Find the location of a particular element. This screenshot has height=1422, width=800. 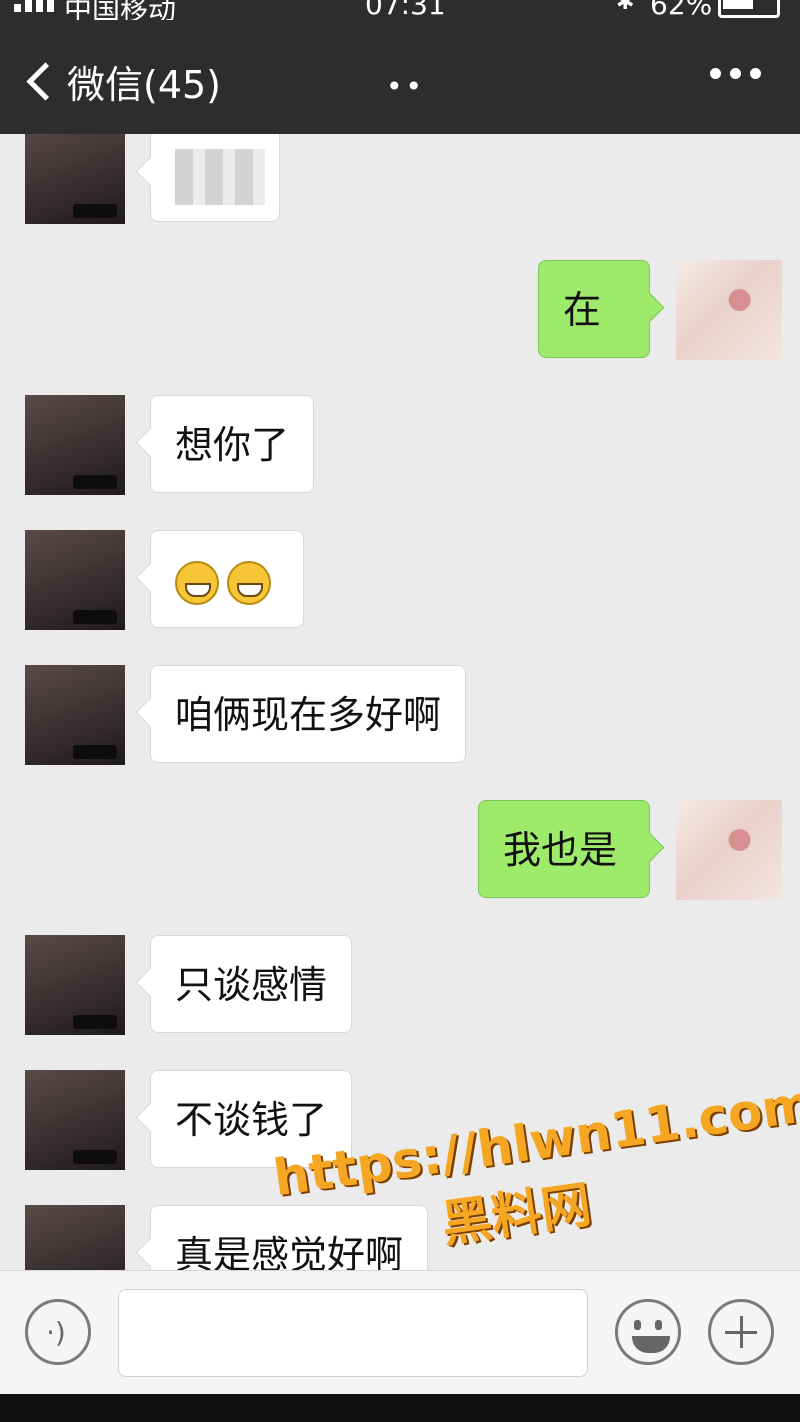

status-time: 07:31 is located at coordinates (405, 10).